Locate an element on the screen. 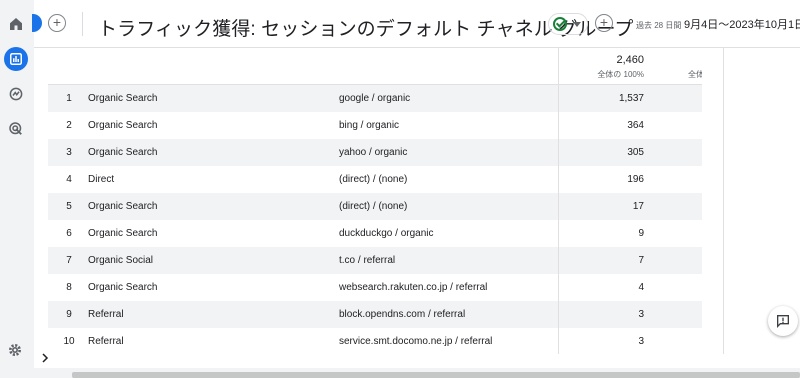 Image resolution: width=800 pixels, height=378 pixels. nav-explore is located at coordinates (16, 94).